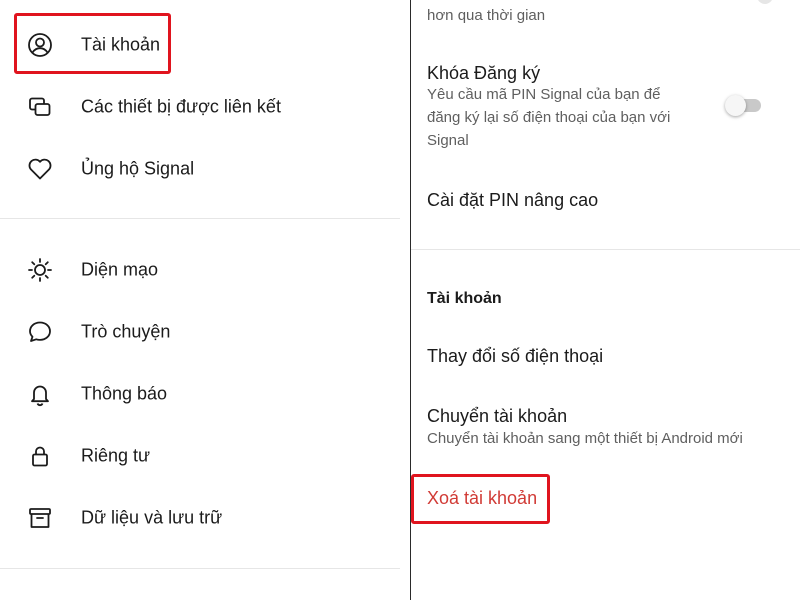  What do you see at coordinates (448, 140) in the screenshot?
I see `registration-lock-description-line-3: Signal` at bounding box center [448, 140].